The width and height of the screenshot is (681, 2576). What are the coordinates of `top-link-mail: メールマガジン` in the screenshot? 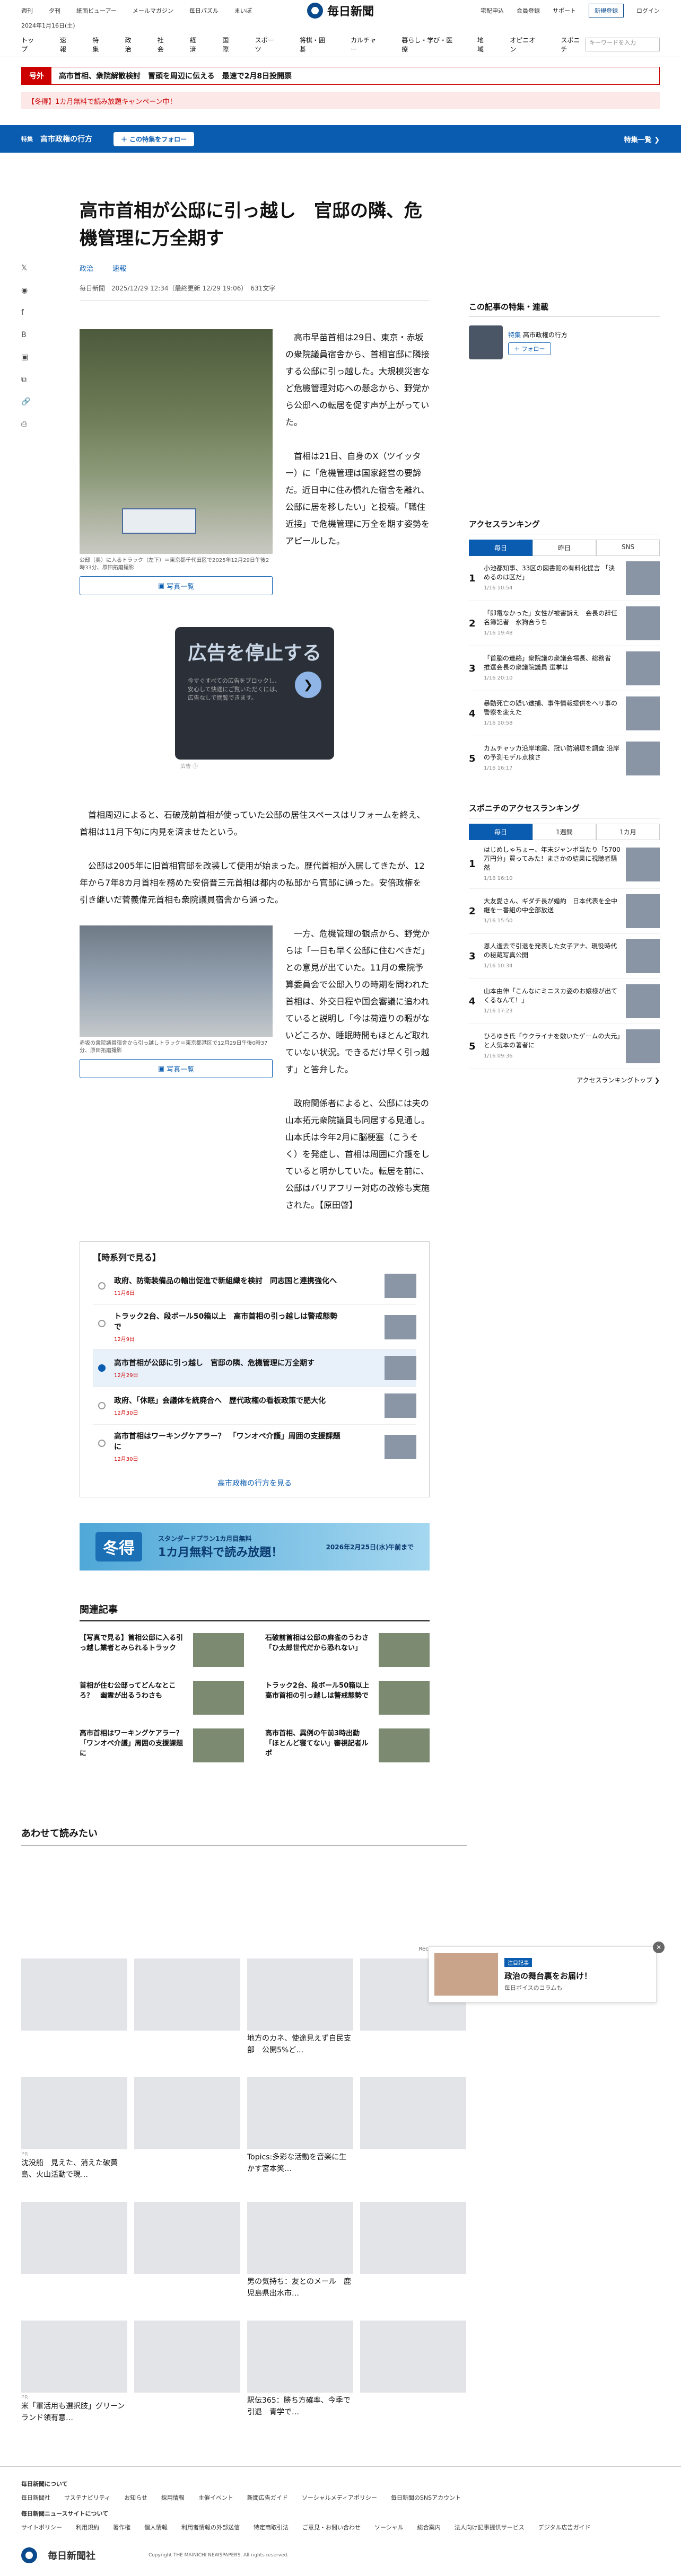 It's located at (153, 10).